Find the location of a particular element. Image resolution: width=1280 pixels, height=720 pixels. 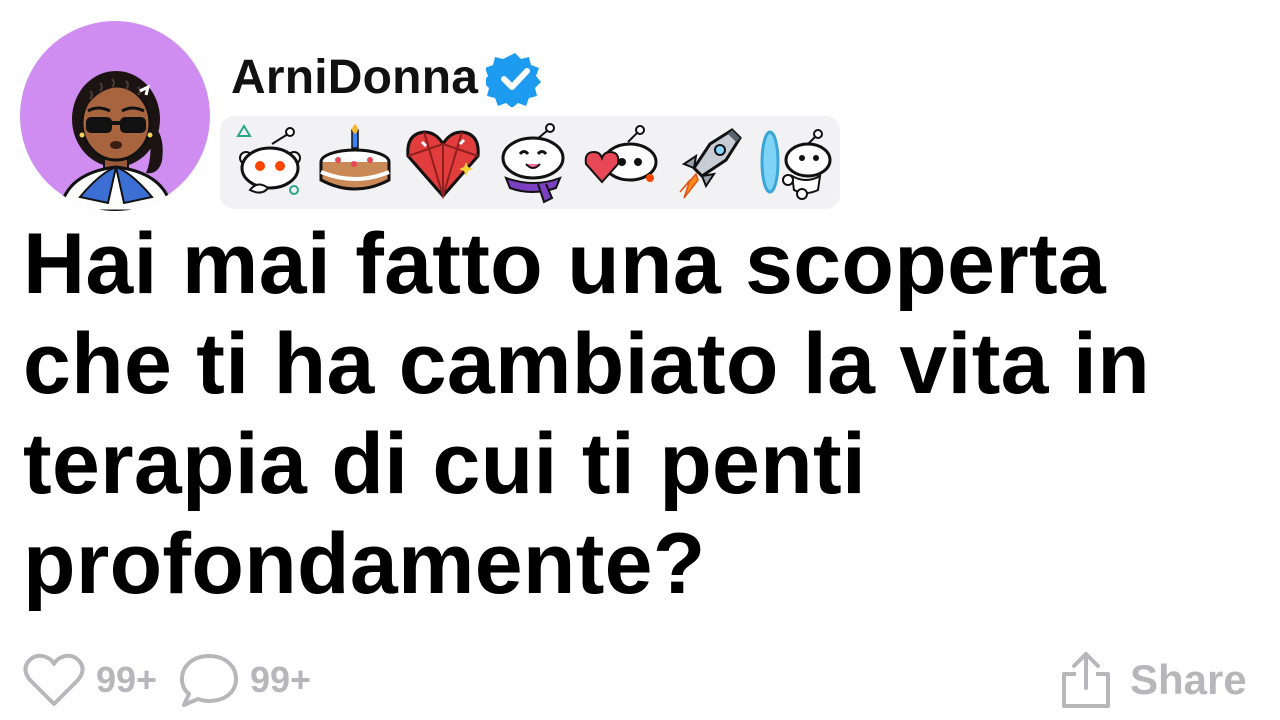

verified-badge-icon is located at coordinates (514, 80).